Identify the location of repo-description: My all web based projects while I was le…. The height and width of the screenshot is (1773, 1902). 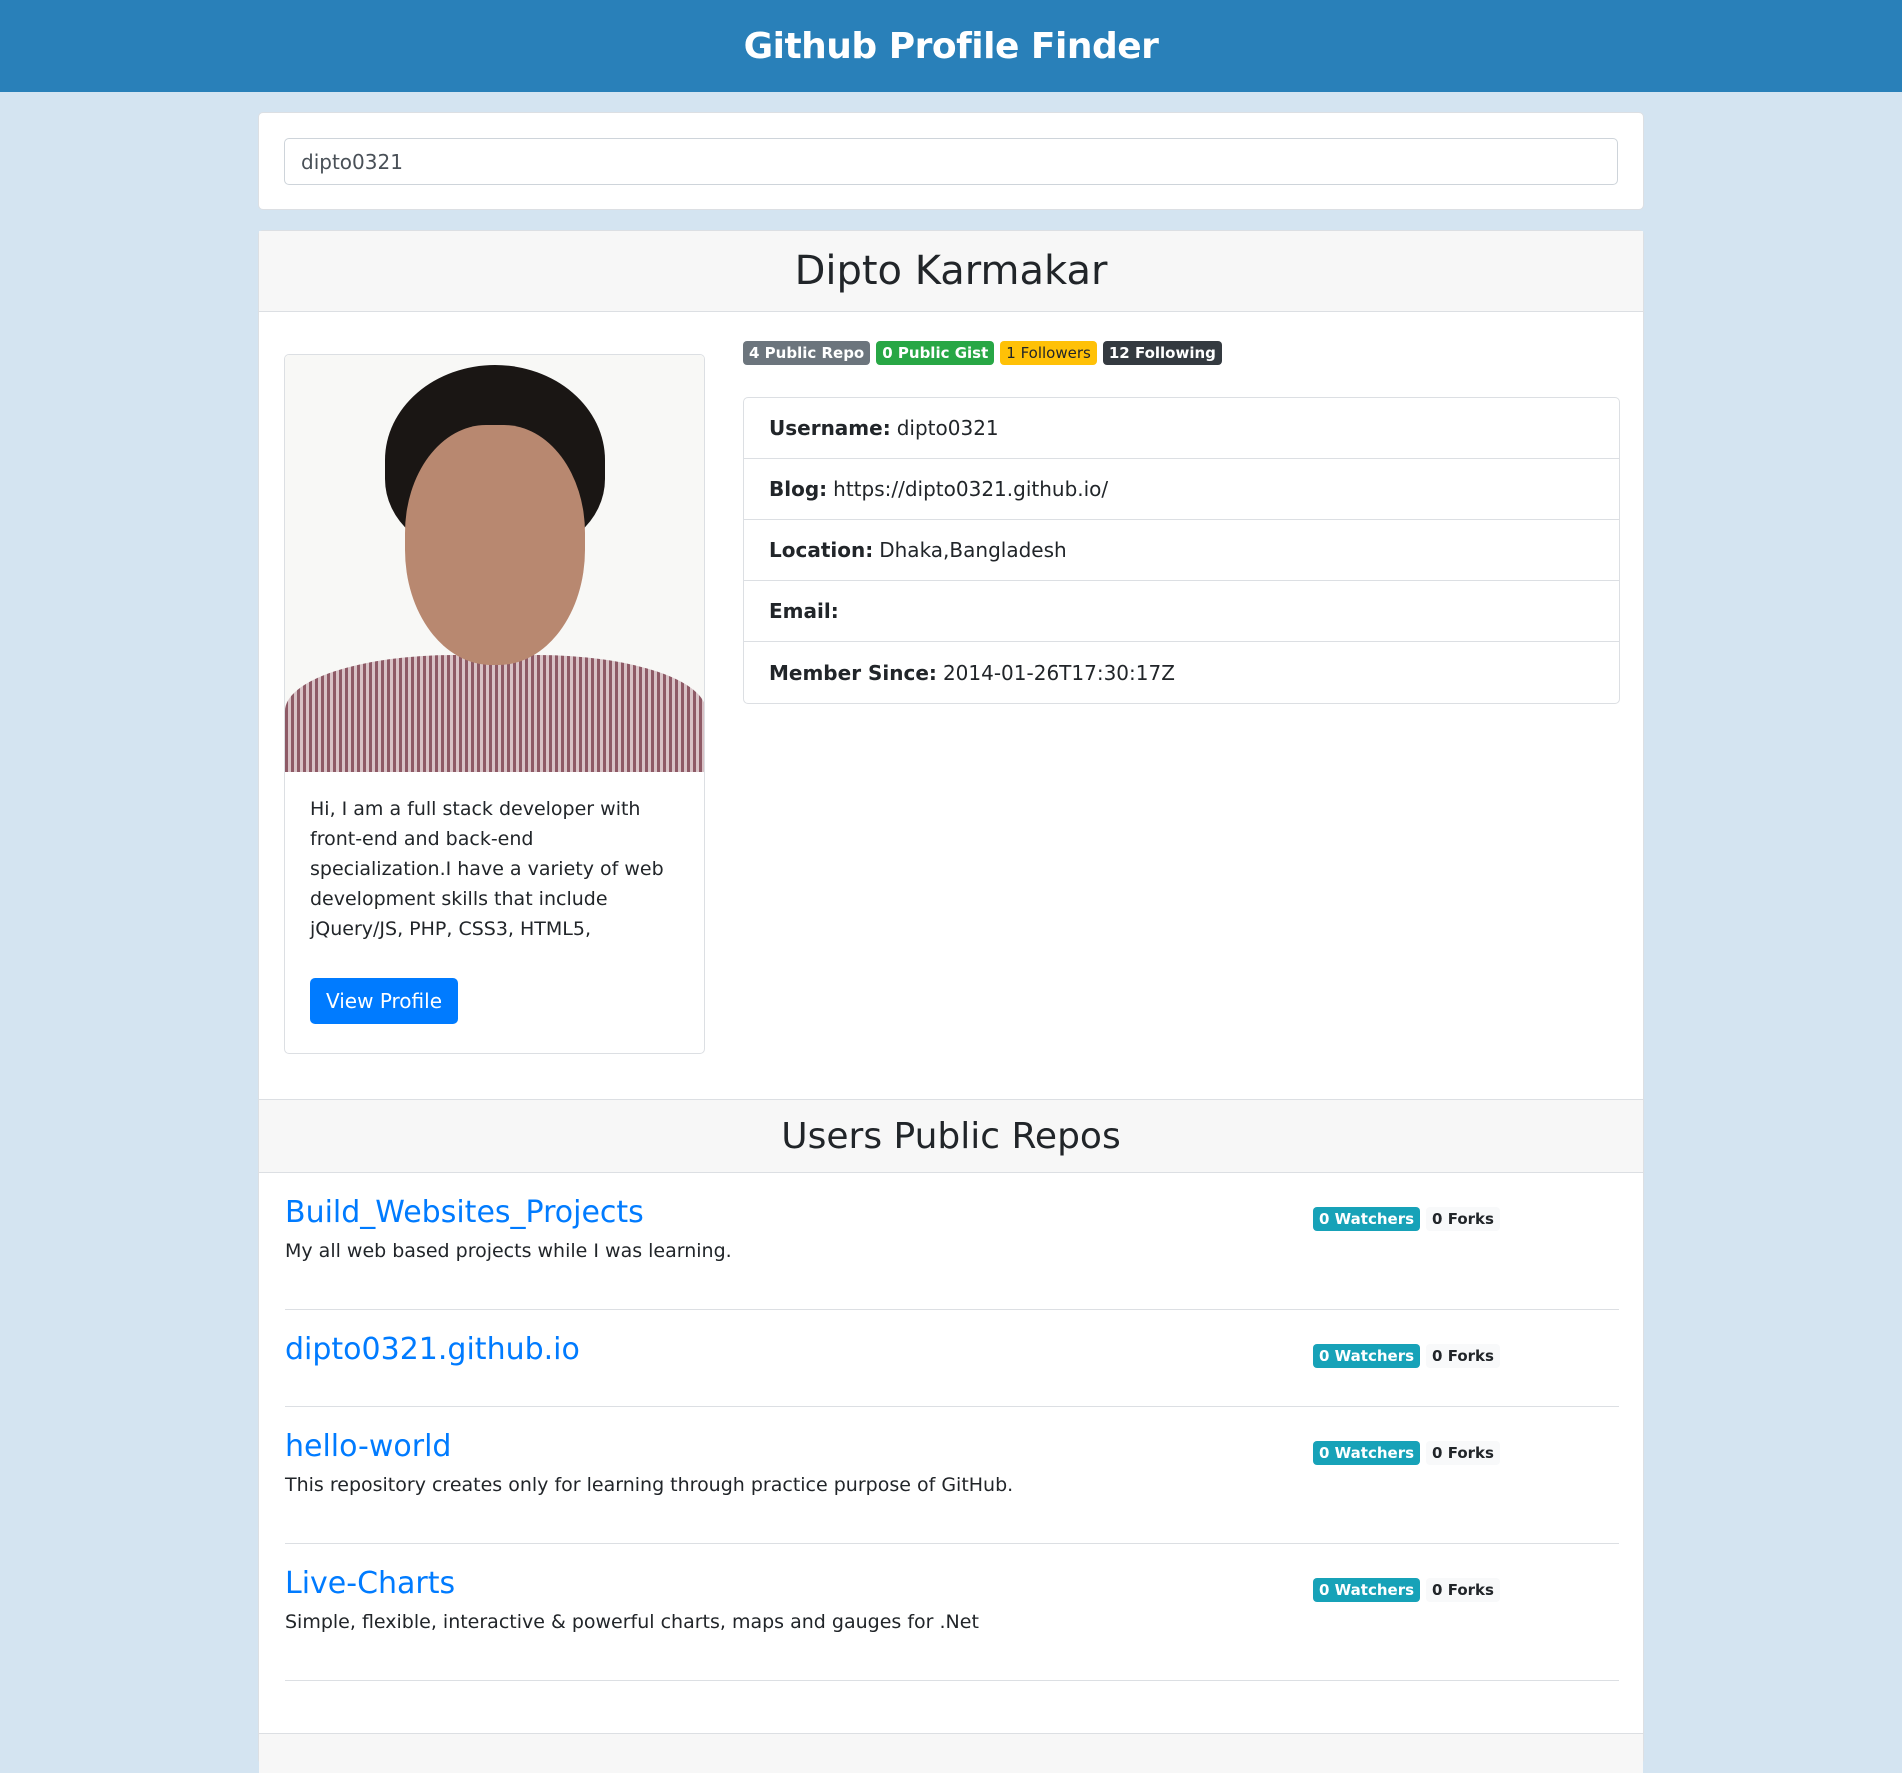
(508, 1251).